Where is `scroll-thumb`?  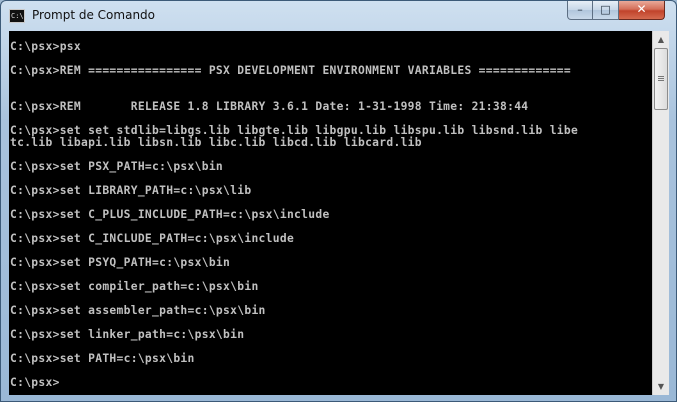
scroll-thumb is located at coordinates (661, 79).